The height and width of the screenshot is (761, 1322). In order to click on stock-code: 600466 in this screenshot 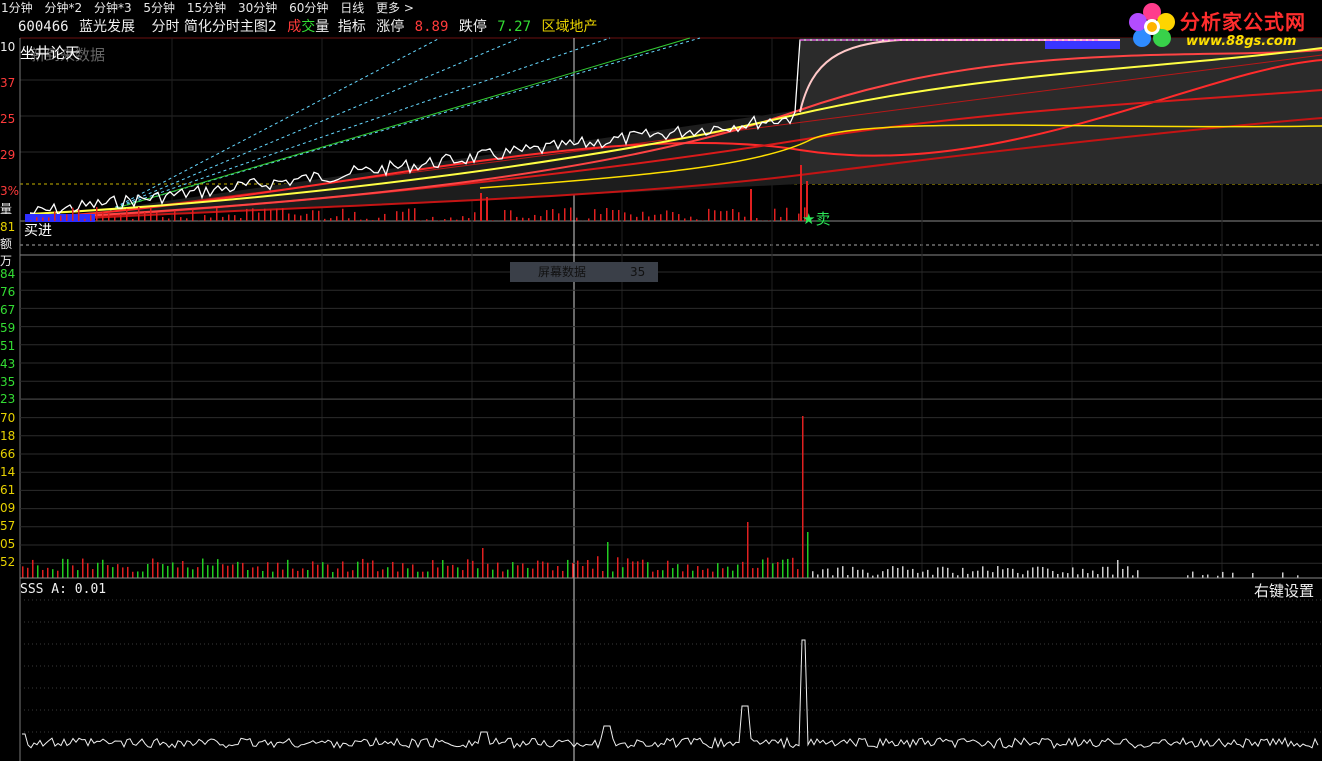, I will do `click(43, 27)`.